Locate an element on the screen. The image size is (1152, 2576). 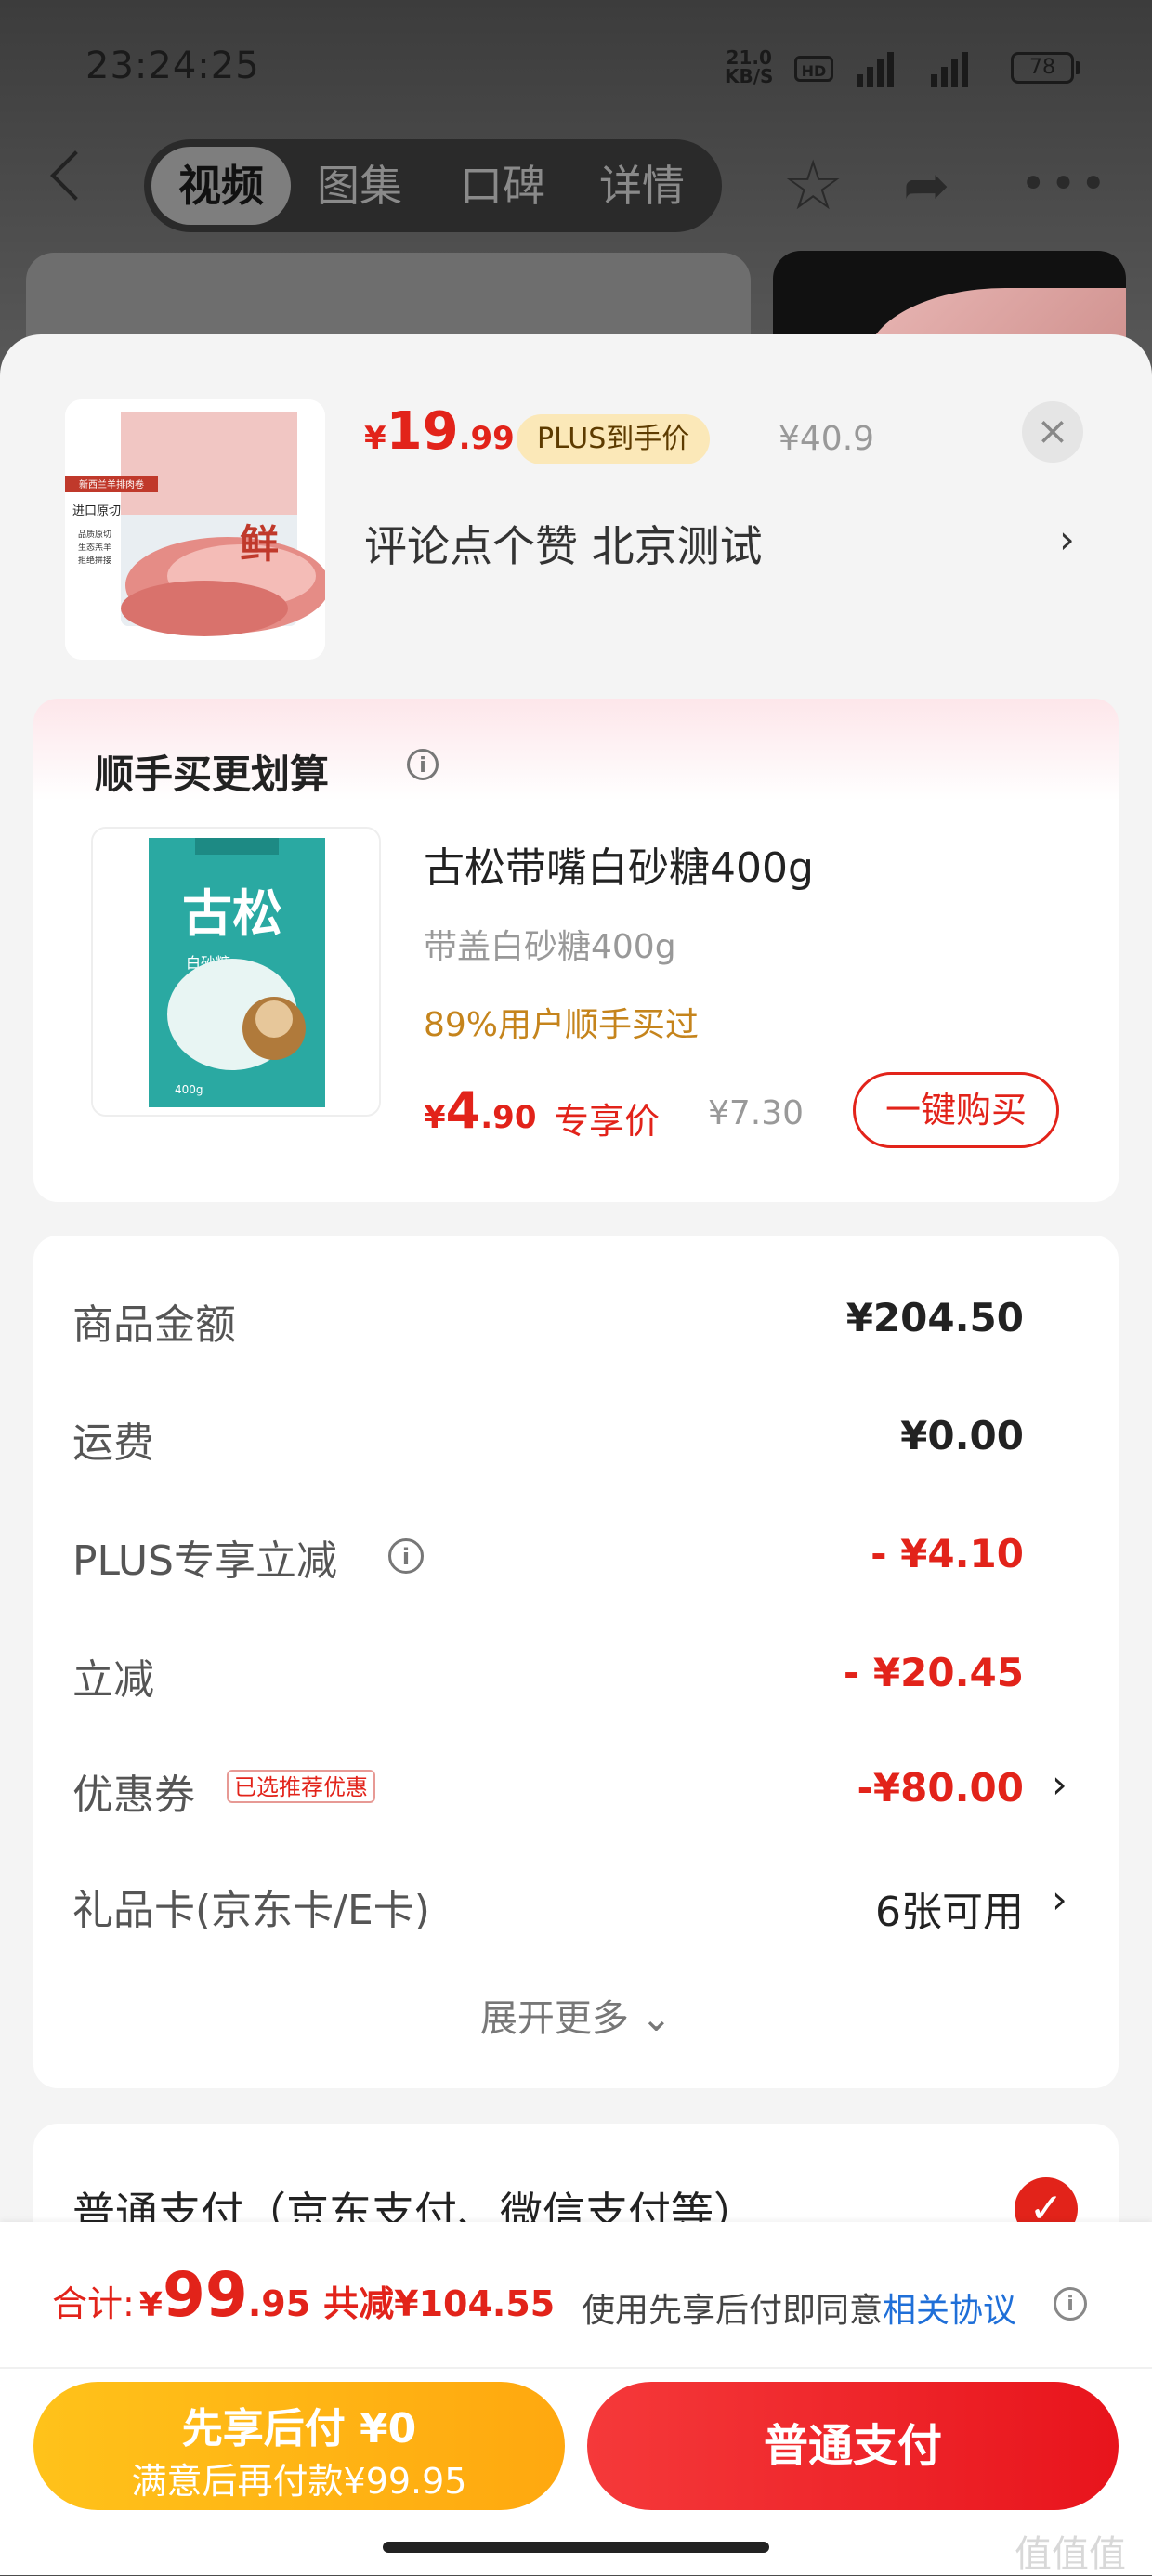
addon-original-price: ¥7.30 is located at coordinates (756, 1113).